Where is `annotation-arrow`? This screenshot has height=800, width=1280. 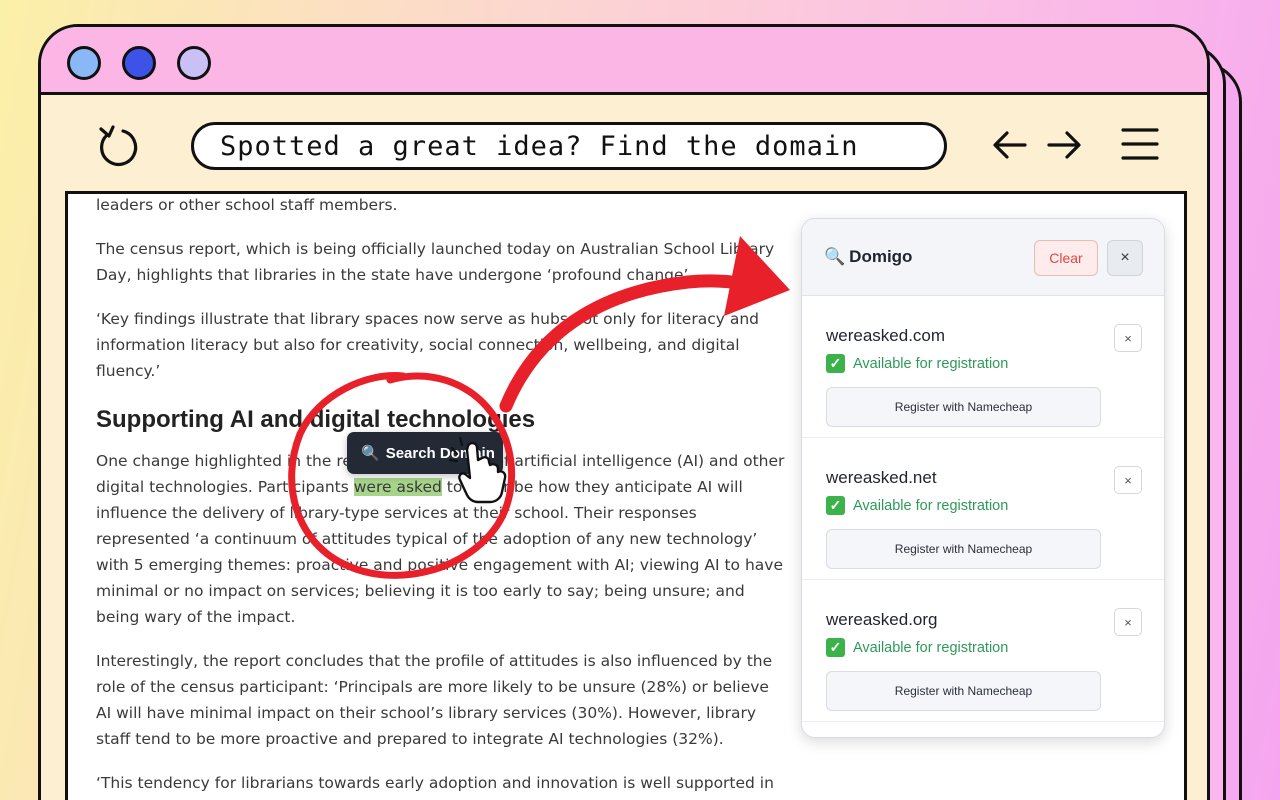 annotation-arrow is located at coordinates (633, 343).